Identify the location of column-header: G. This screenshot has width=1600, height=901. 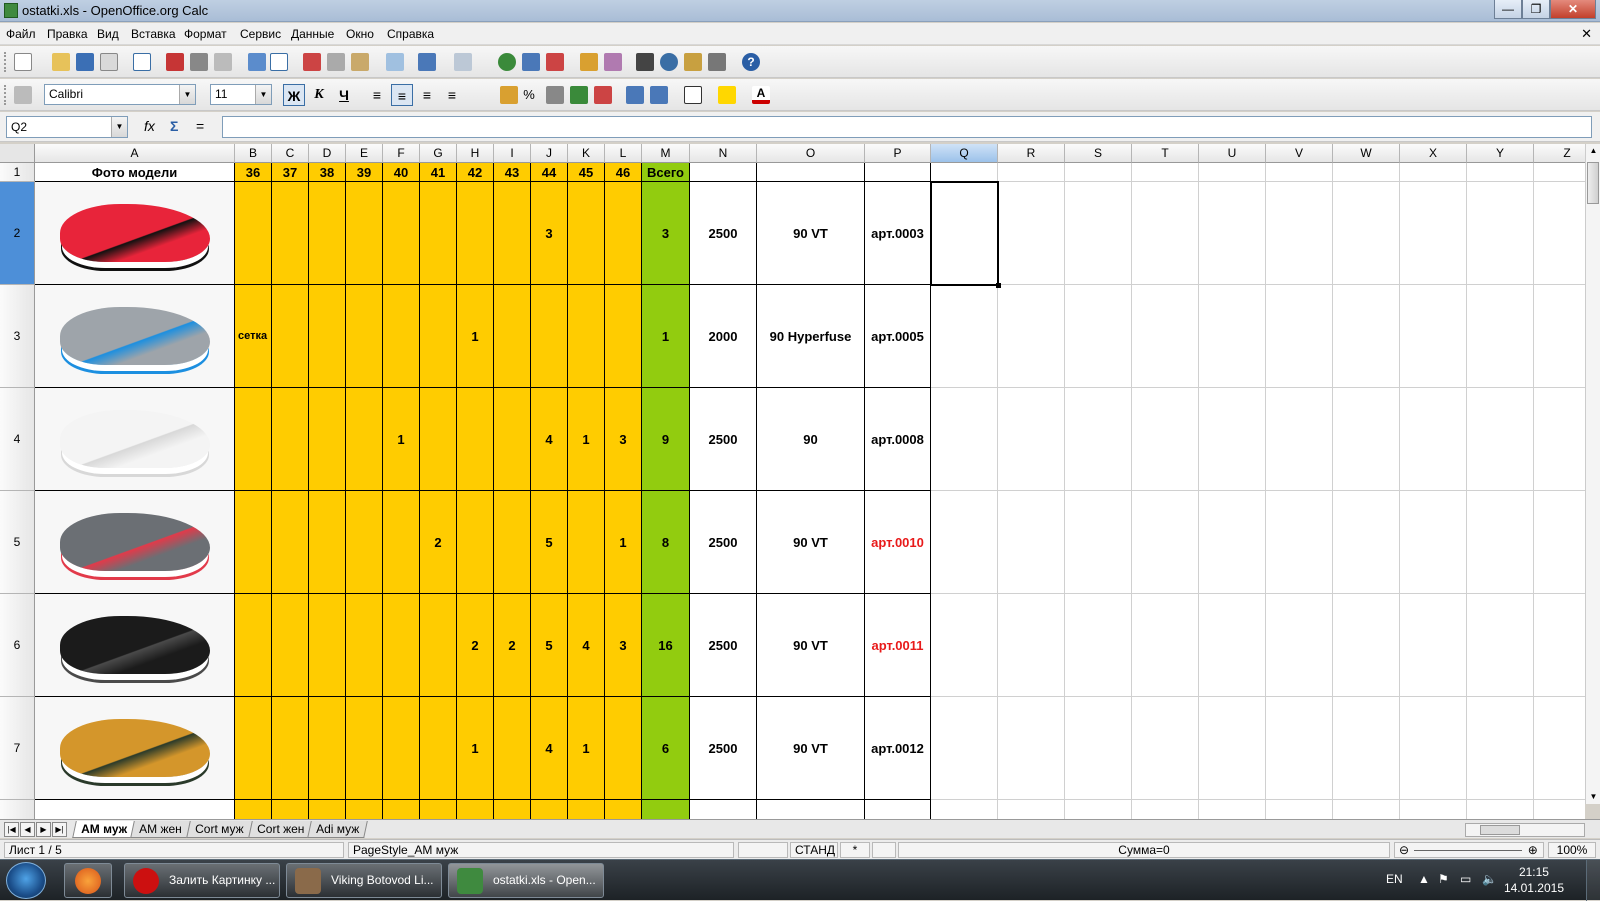
(438, 153).